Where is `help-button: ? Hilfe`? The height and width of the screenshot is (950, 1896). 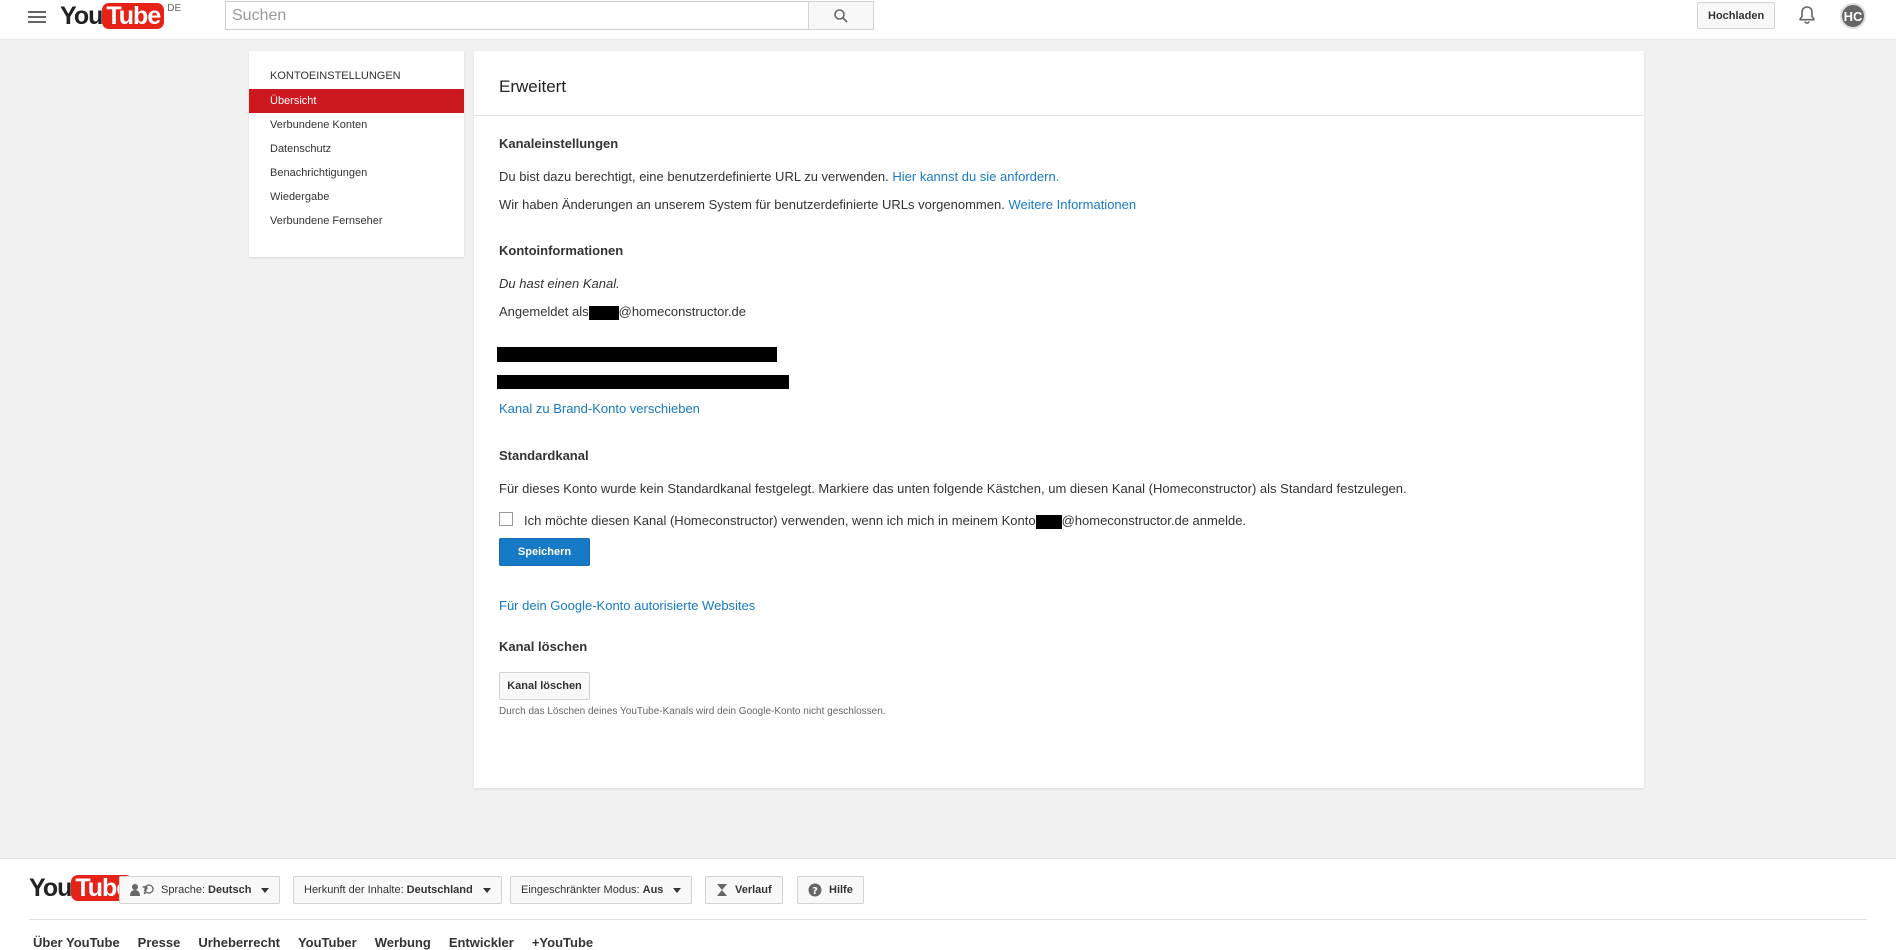
help-button: ? Hilfe is located at coordinates (830, 890).